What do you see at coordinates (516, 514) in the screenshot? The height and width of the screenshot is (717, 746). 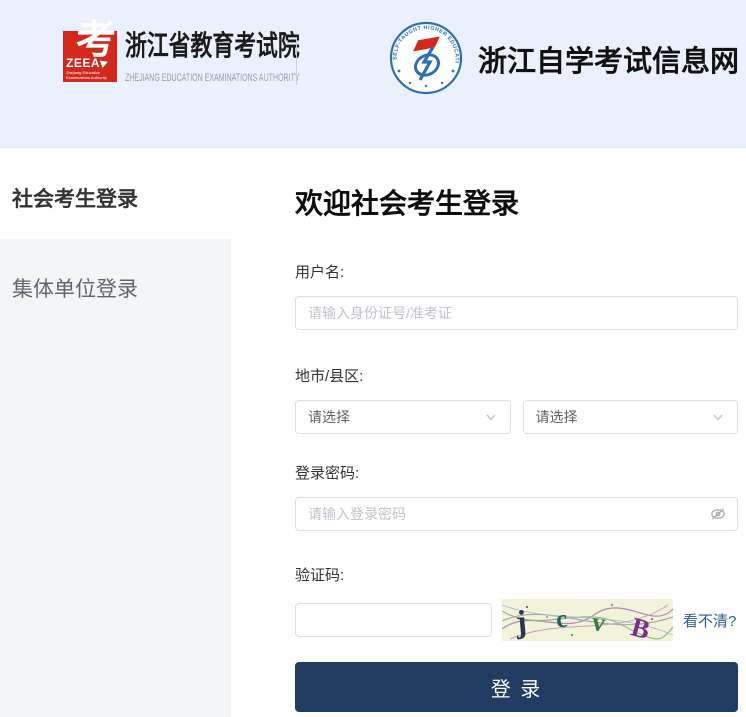 I see `password-input` at bounding box center [516, 514].